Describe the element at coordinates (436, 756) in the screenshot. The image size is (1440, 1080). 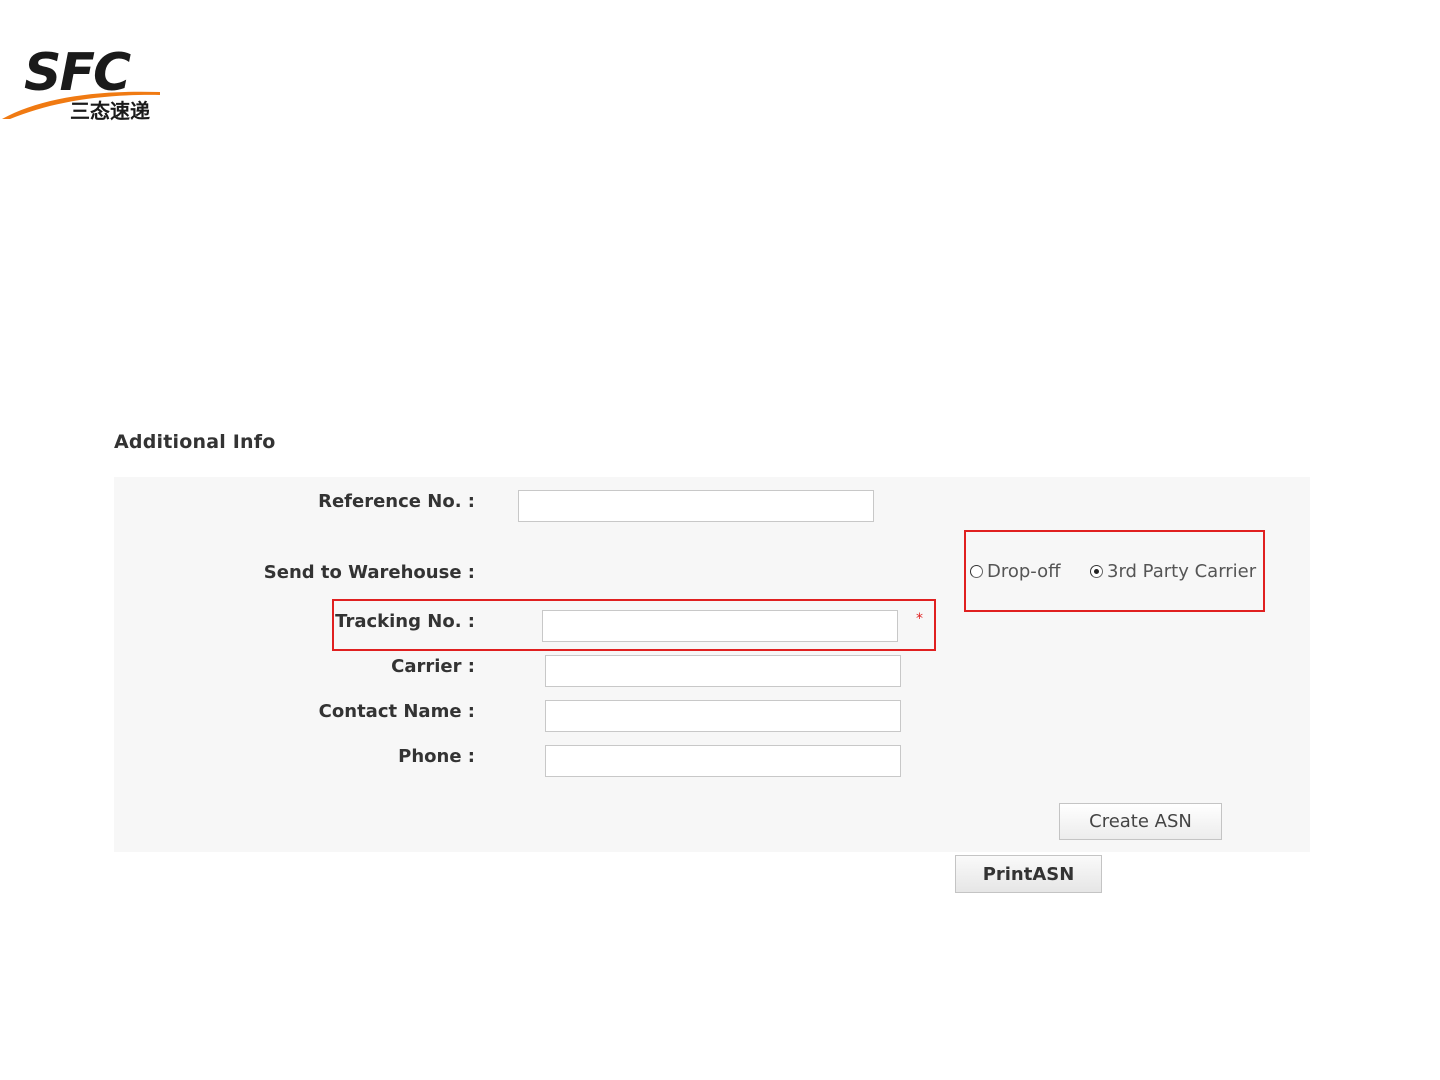
I see `phone-label: Phone :` at that location.